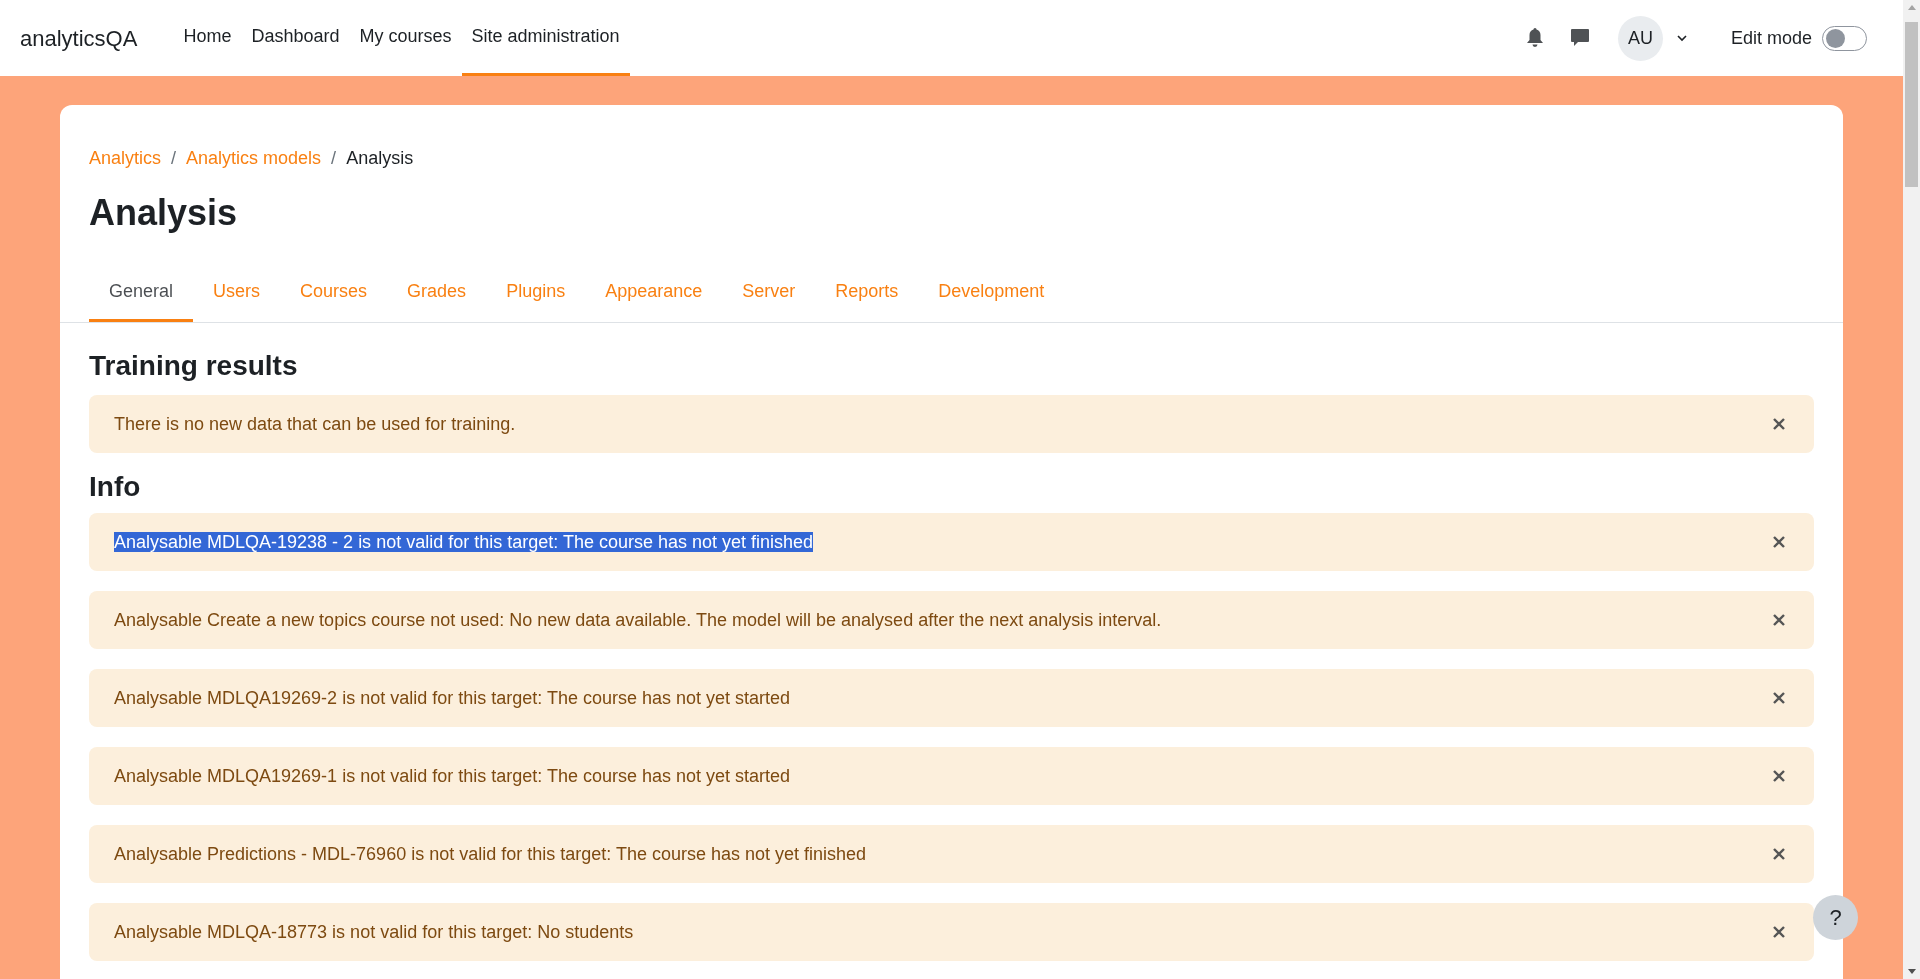 The image size is (1920, 979). Describe the element at coordinates (464, 541) in the screenshot. I see `alert-text: Analysable MDLQA-19238 - 2 is not valid for this target: The course has not yet finished` at that location.